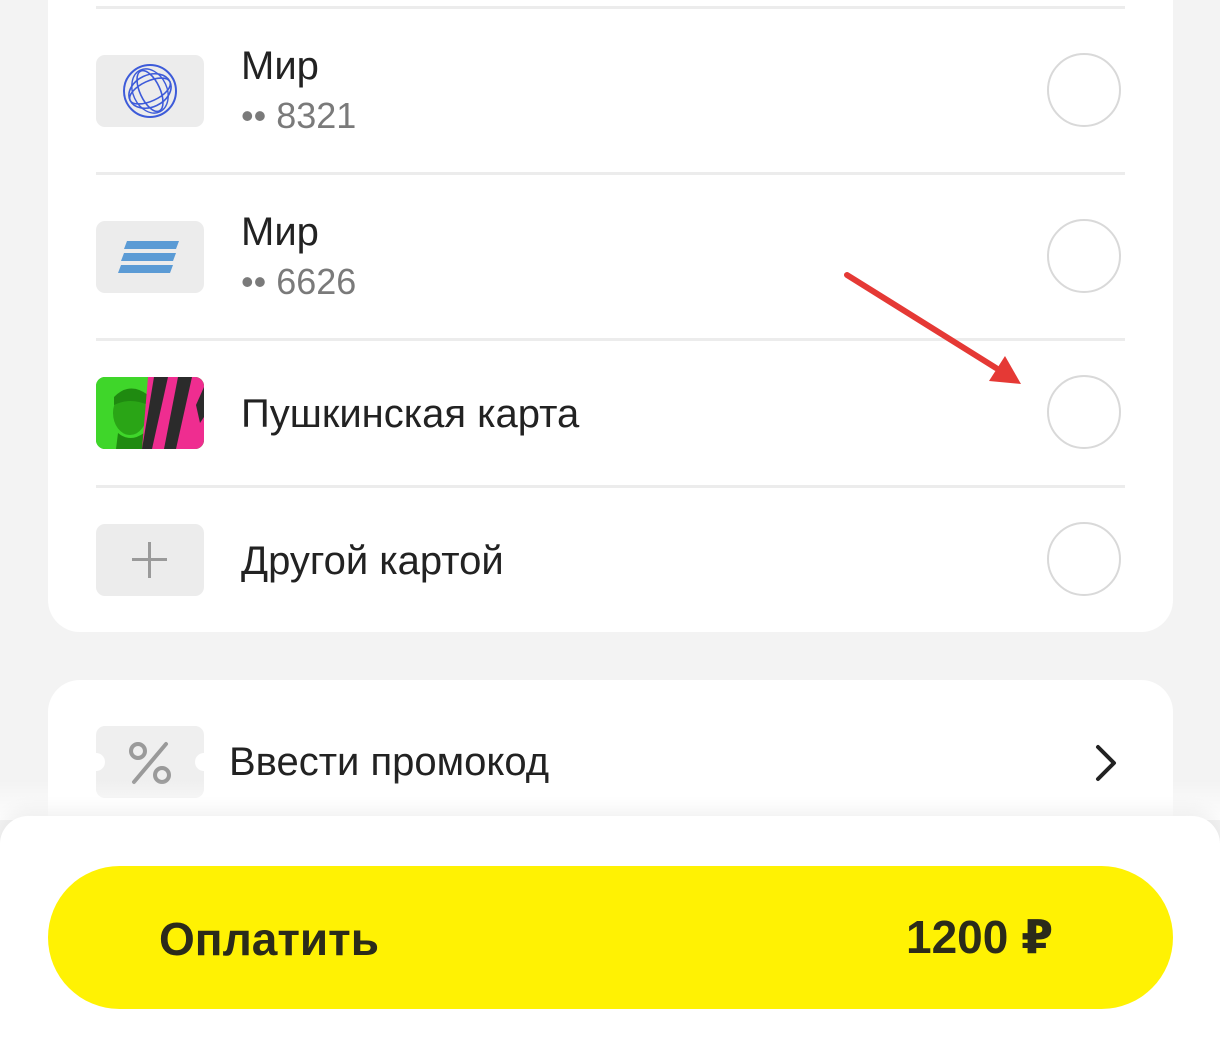 The image size is (1220, 1040). I want to click on radio-pushkin-card, so click(1084, 412).